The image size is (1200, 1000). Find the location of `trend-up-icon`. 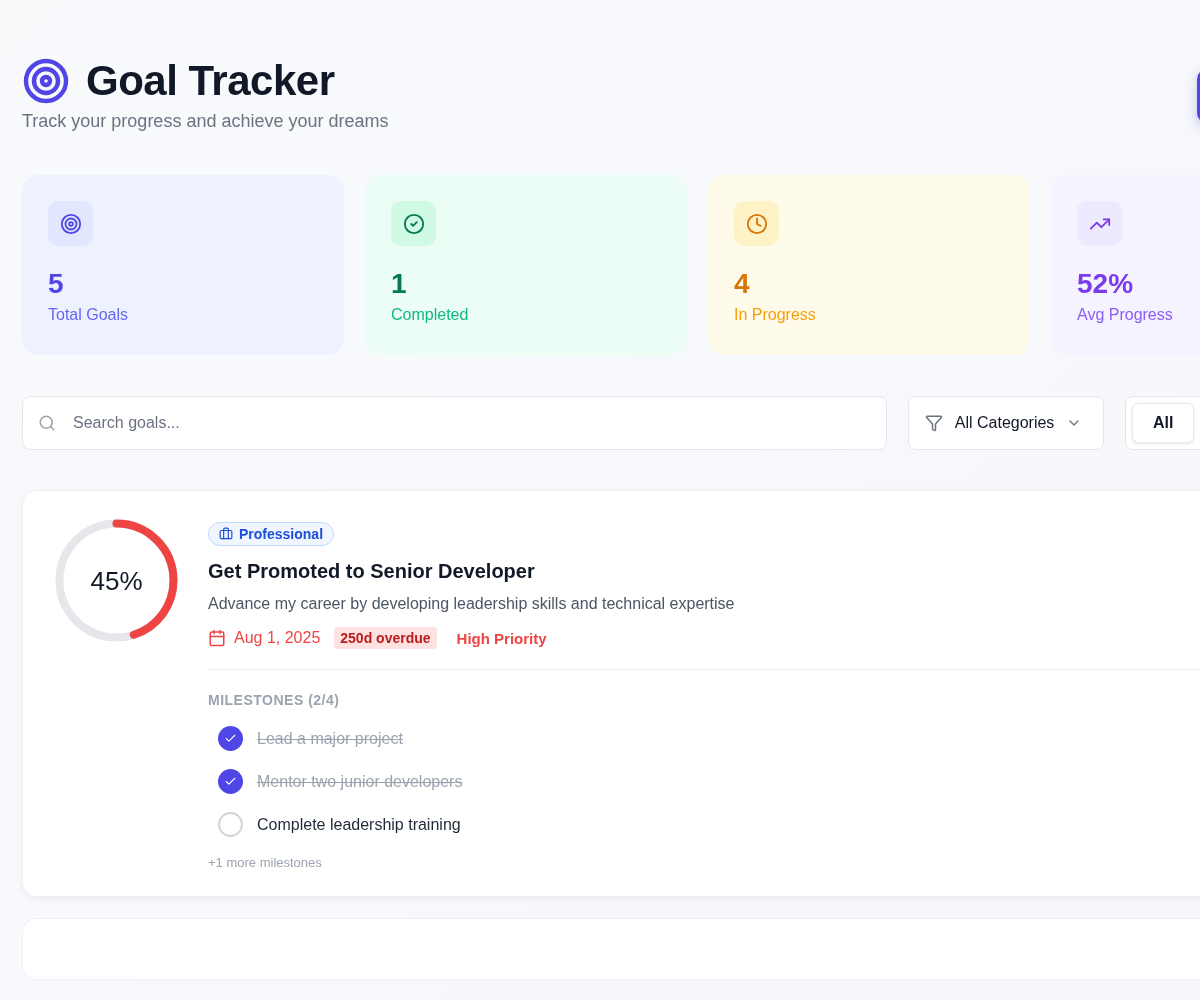

trend-up-icon is located at coordinates (1099, 223).